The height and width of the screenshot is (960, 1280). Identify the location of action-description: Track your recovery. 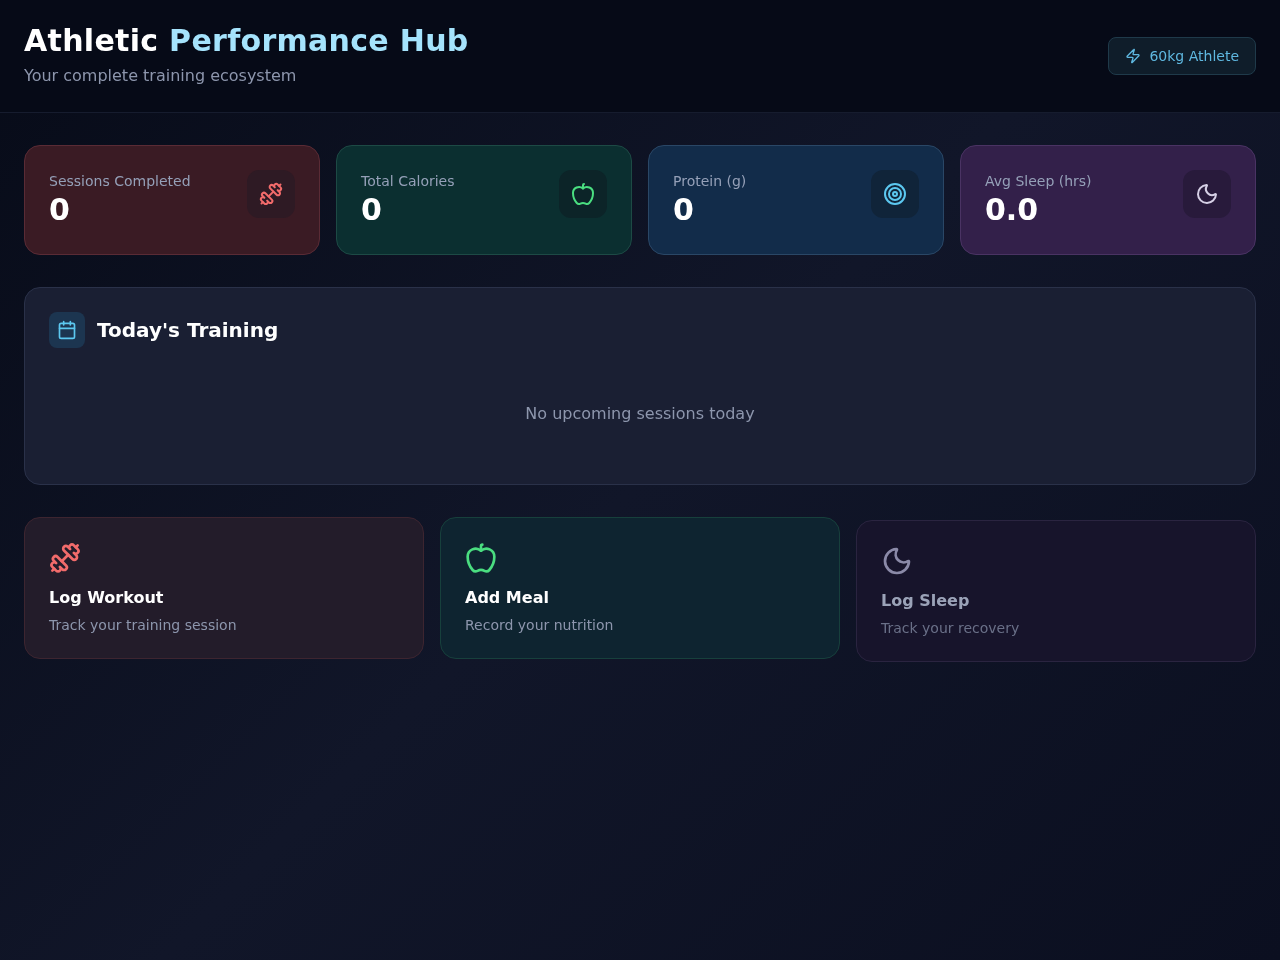
(950, 628).